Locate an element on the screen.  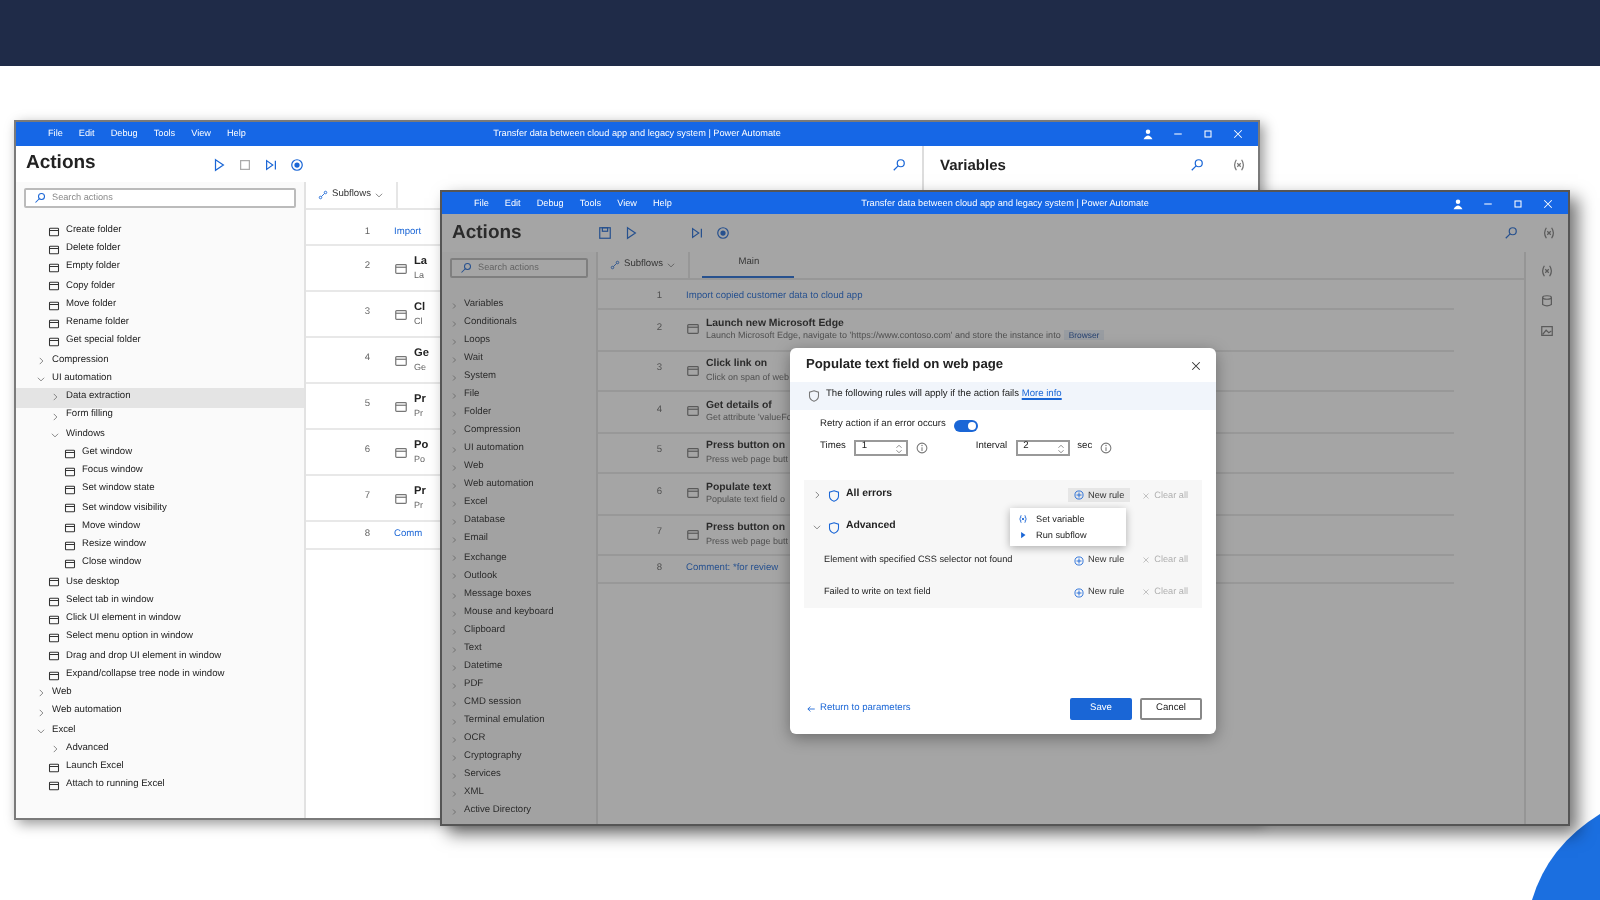
retry-toggle is located at coordinates (965, 426).